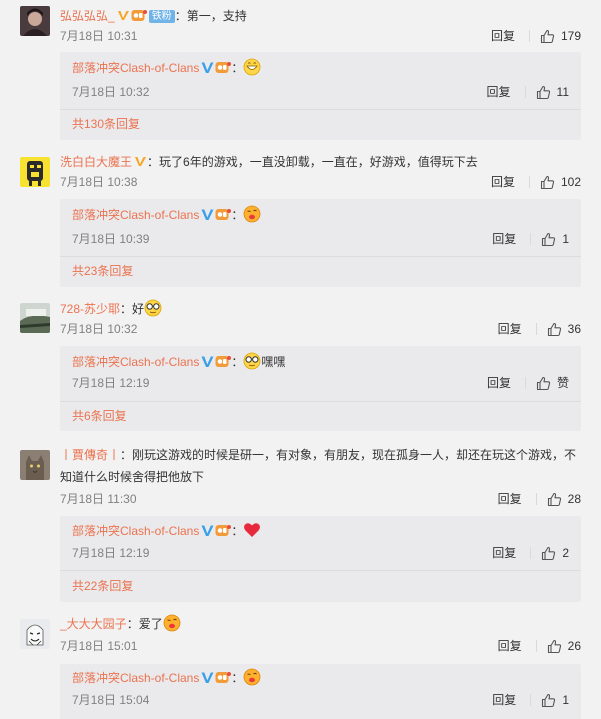 The width and height of the screenshot is (601, 719). I want to click on grin-emoji-icon, so click(252, 67).